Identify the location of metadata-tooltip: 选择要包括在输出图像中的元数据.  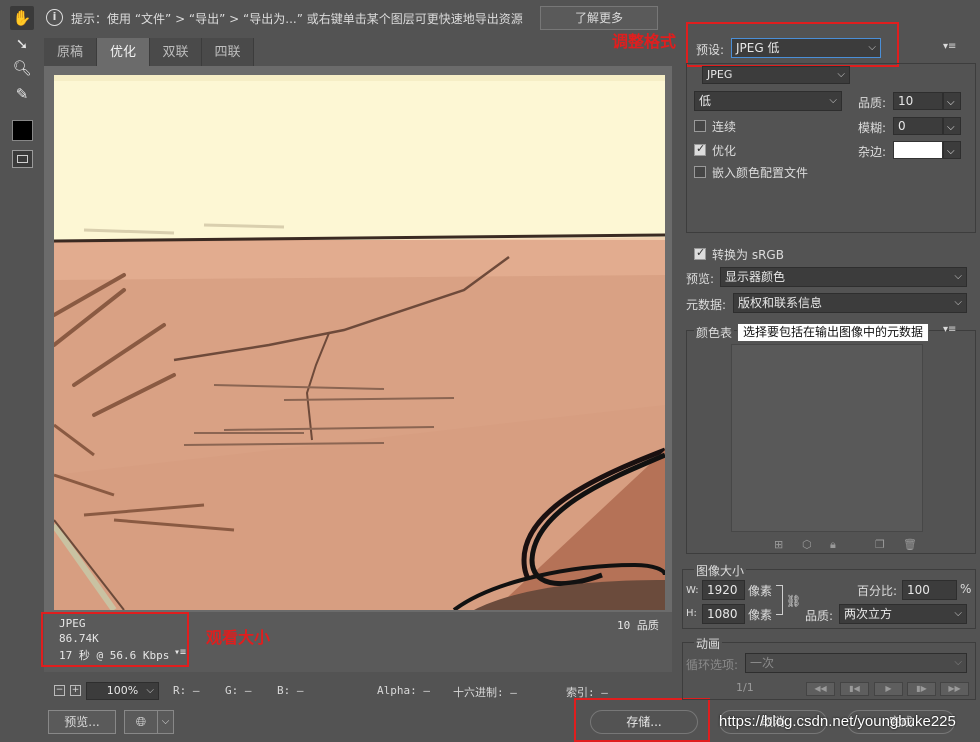
(833, 332).